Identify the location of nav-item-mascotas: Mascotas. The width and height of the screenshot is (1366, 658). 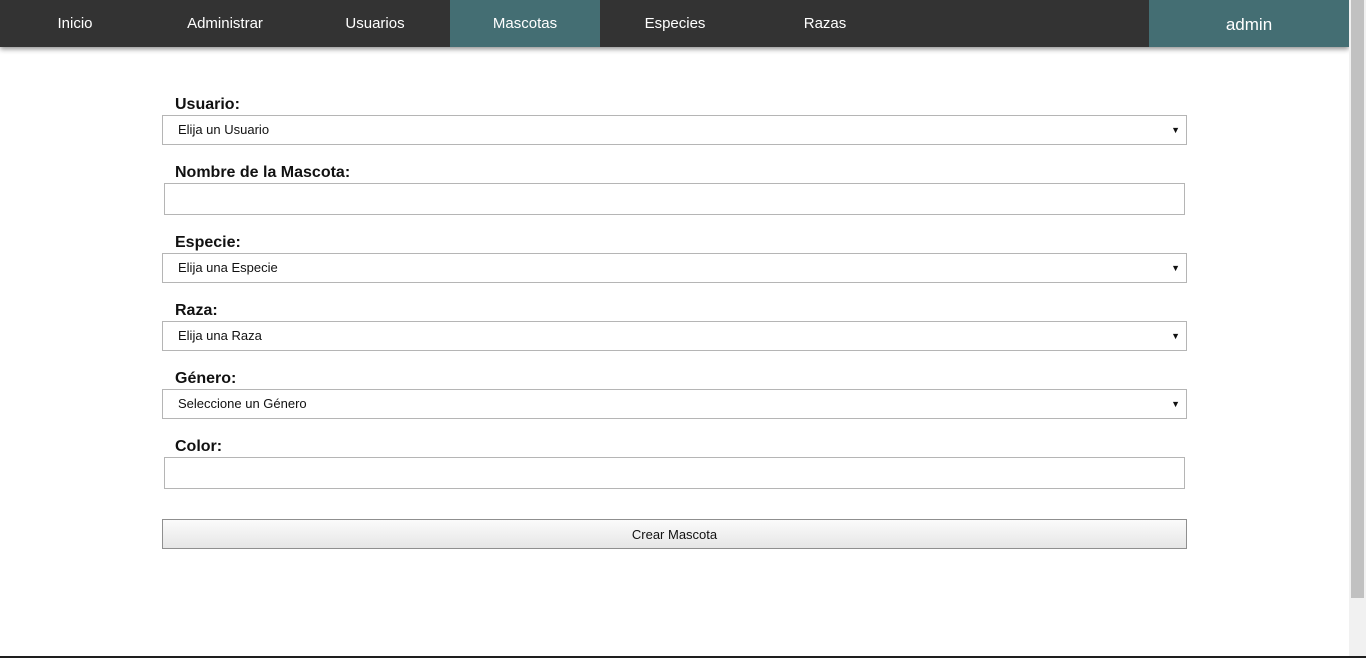
(525, 23).